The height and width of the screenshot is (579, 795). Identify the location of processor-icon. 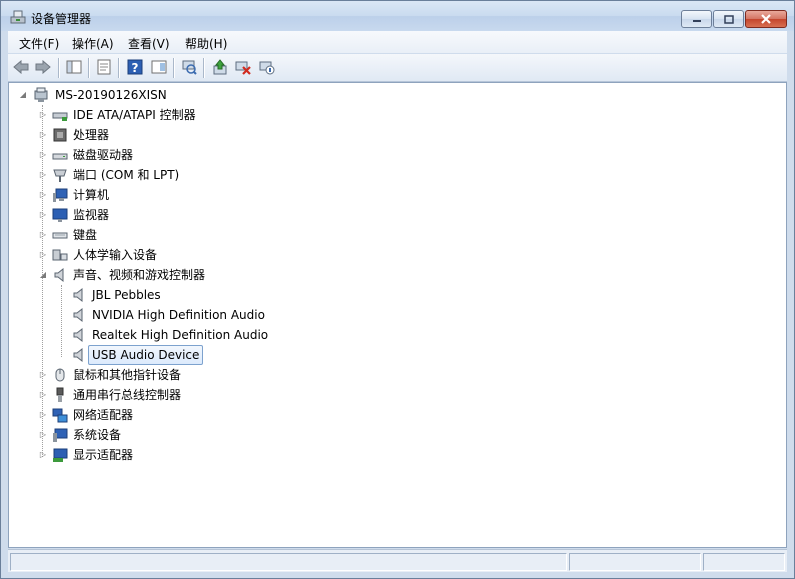
(60, 135).